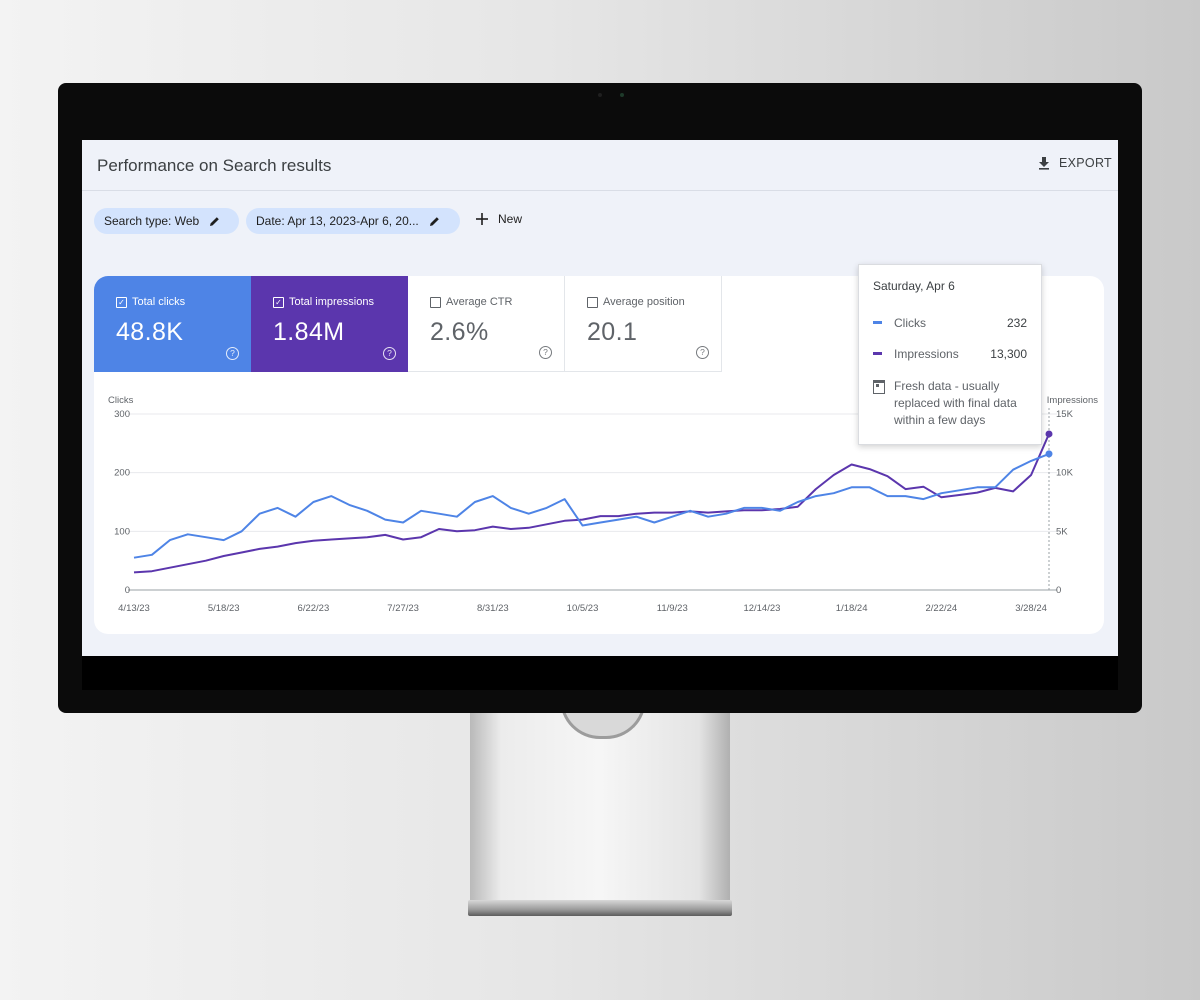 This screenshot has height=1000, width=1200. What do you see at coordinates (309, 332) in the screenshot?
I see `metric-value: 1.84M` at bounding box center [309, 332].